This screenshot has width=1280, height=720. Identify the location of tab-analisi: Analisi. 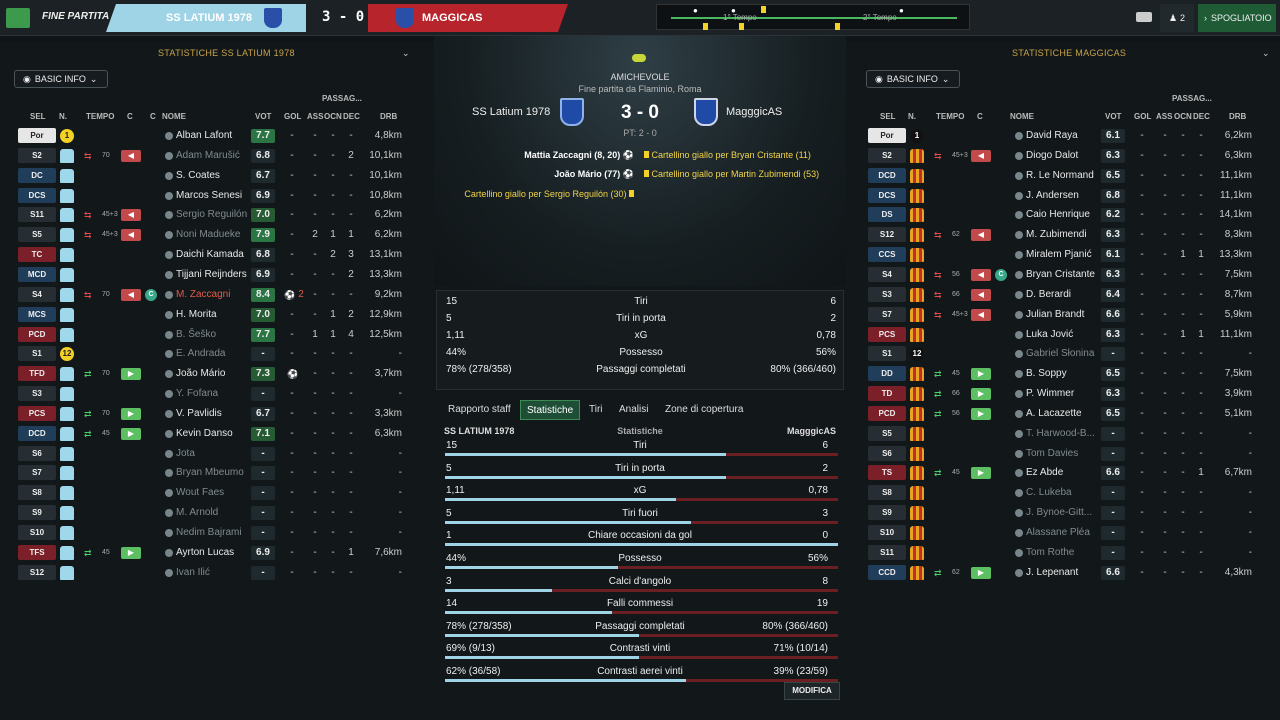
(633, 409).